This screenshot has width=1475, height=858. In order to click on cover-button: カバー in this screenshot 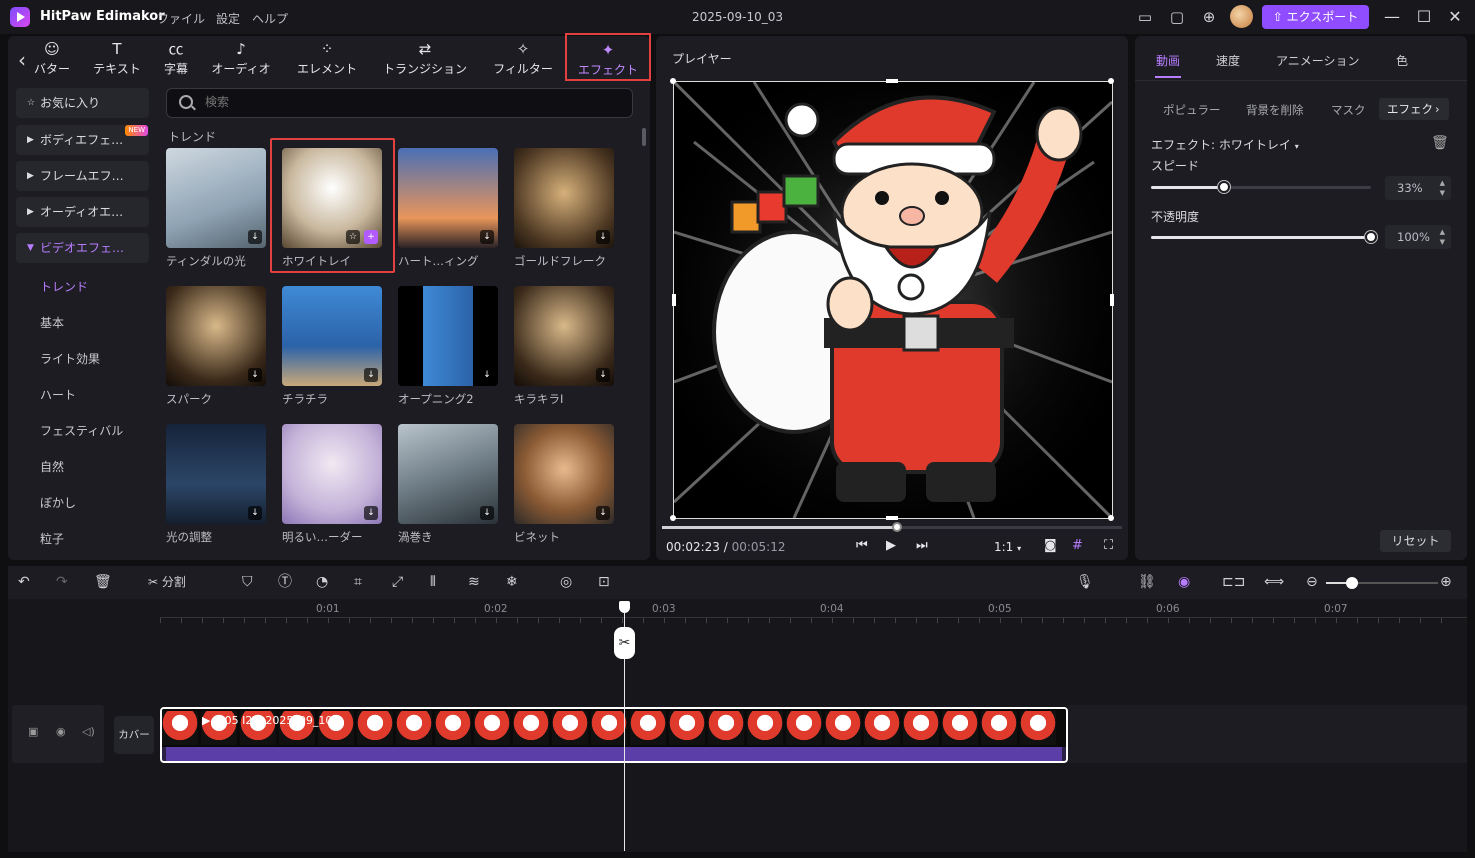, I will do `click(134, 735)`.